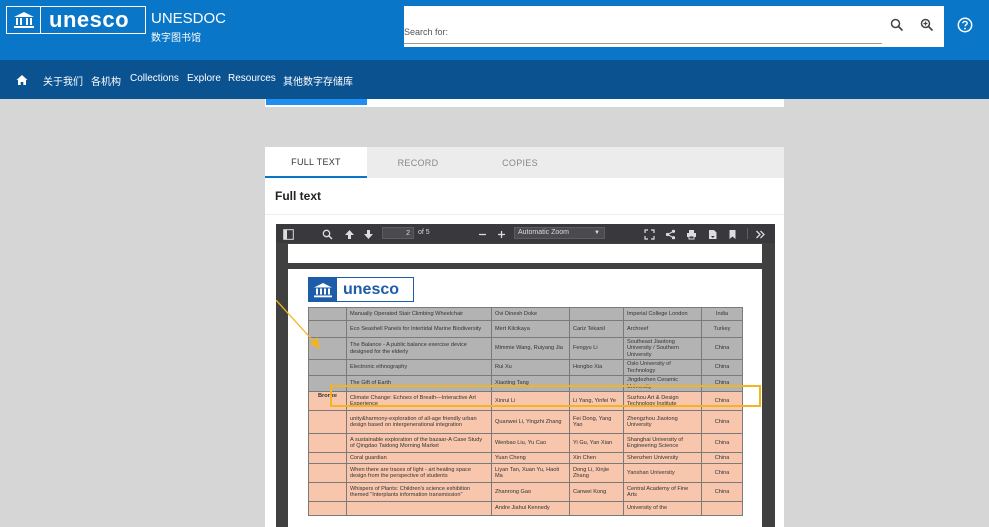  What do you see at coordinates (761, 233) in the screenshot?
I see `more-tools-icon` at bounding box center [761, 233].